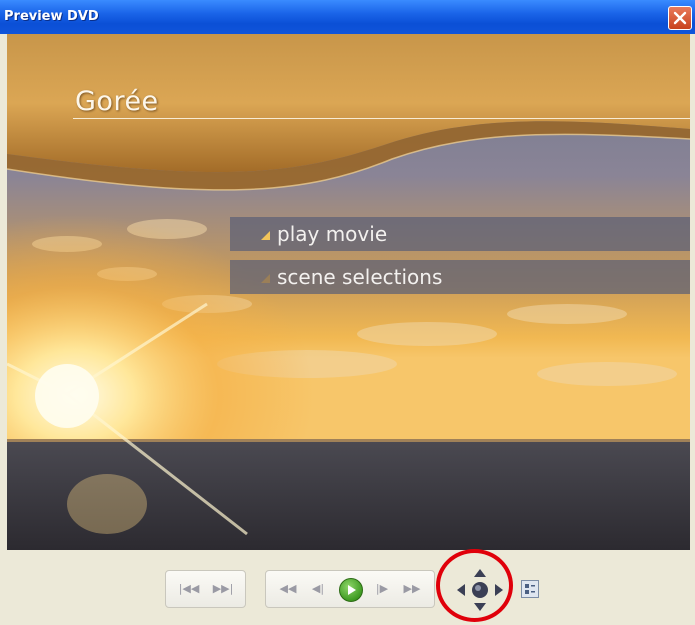 This screenshot has width=695, height=625. What do you see at coordinates (412, 589) in the screenshot?
I see `fast-forward-button: ▶▶` at bounding box center [412, 589].